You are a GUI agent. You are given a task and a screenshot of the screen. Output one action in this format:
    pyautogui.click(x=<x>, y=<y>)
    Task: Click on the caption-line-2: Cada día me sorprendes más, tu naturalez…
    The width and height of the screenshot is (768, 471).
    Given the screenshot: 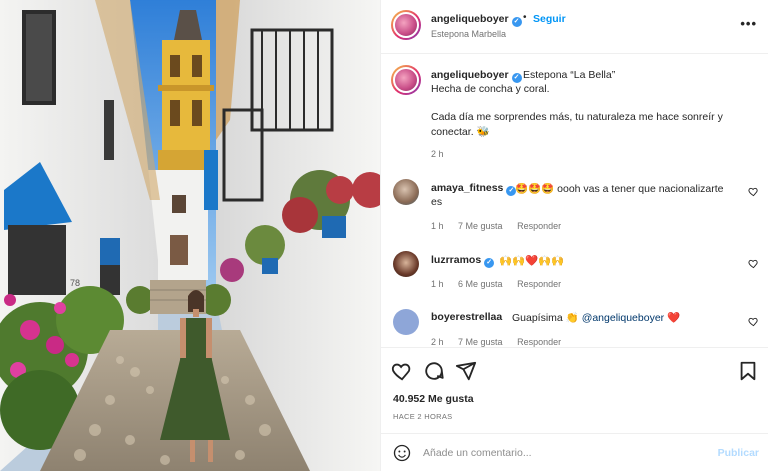 What is the action you would take?
    pyautogui.click(x=577, y=117)
    